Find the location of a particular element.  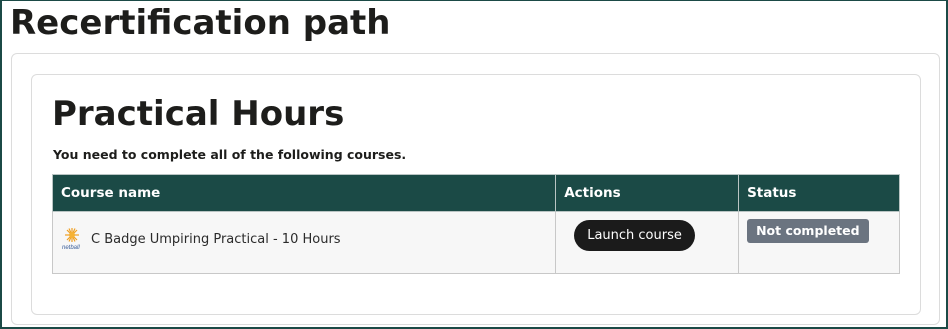

column-header-course-name: Course name is located at coordinates (304, 193).